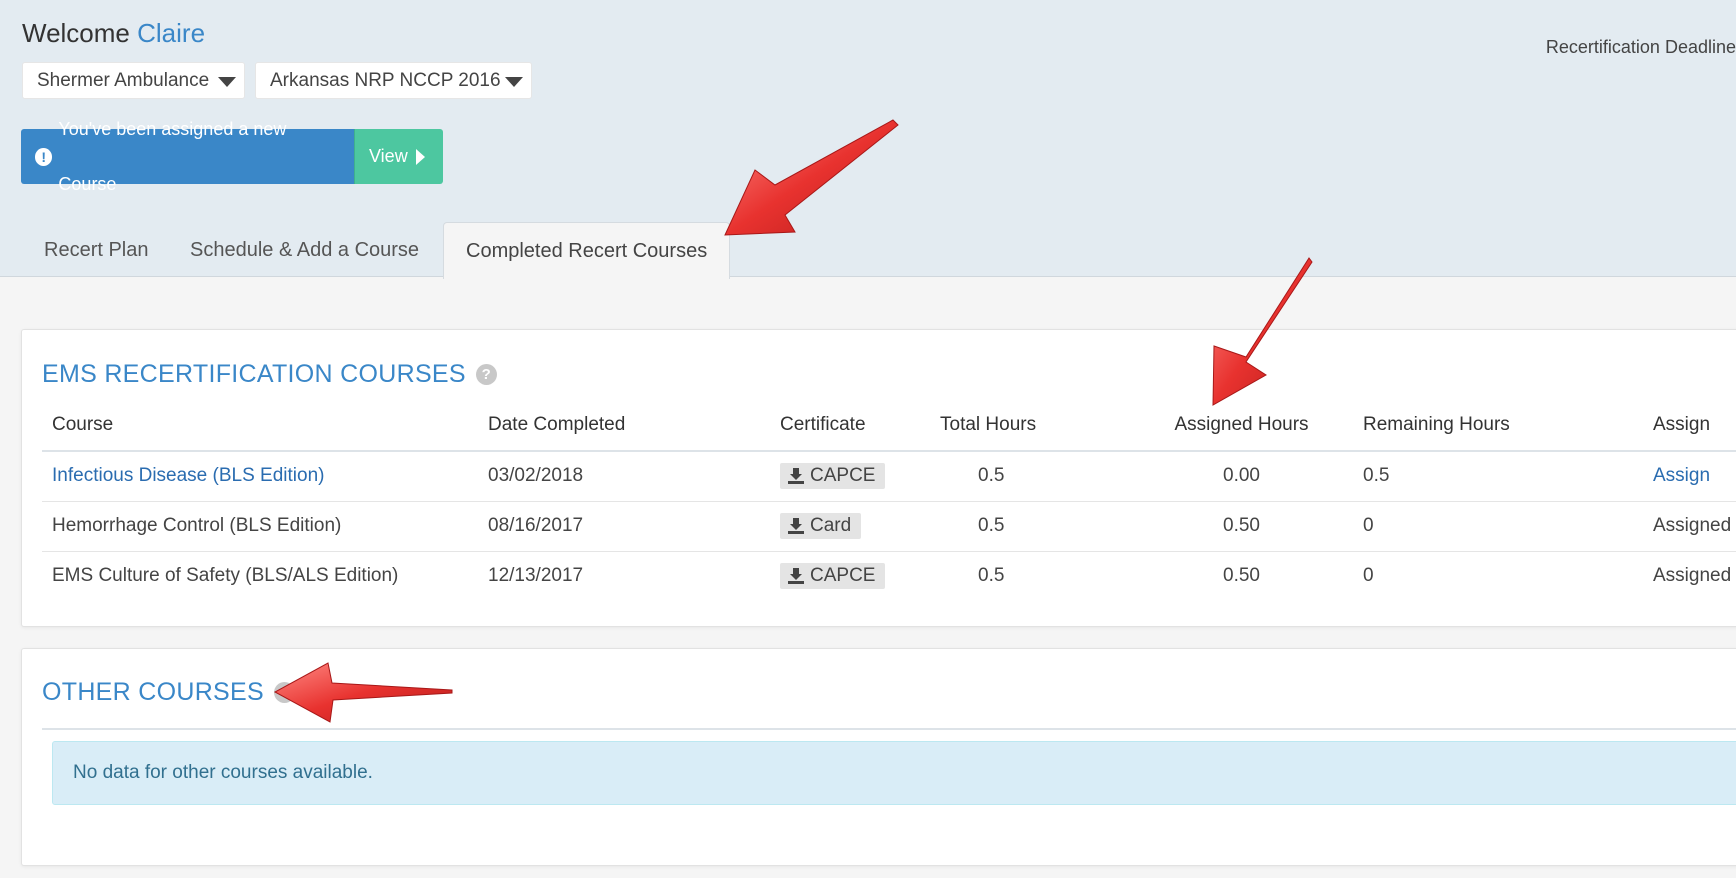  Describe the element at coordinates (385, 80) in the screenshot. I see `program-select-value: Arkansas NRP NCCP 2016` at that location.